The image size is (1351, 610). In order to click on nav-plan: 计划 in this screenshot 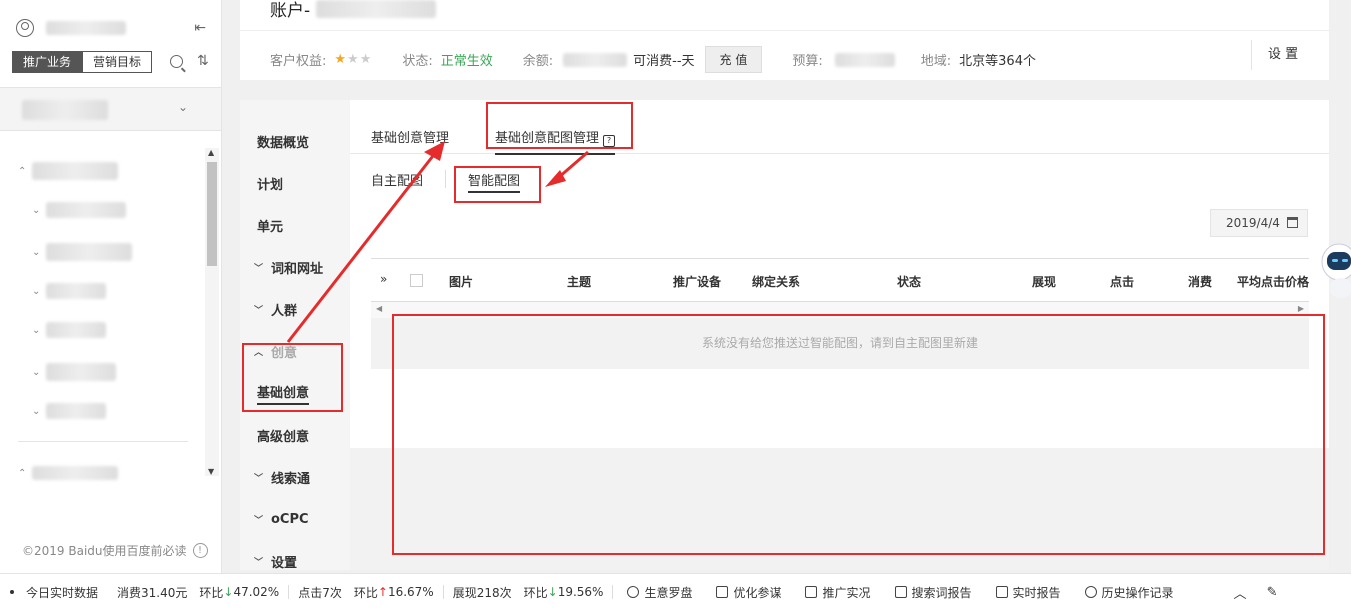, I will do `click(295, 183)`.